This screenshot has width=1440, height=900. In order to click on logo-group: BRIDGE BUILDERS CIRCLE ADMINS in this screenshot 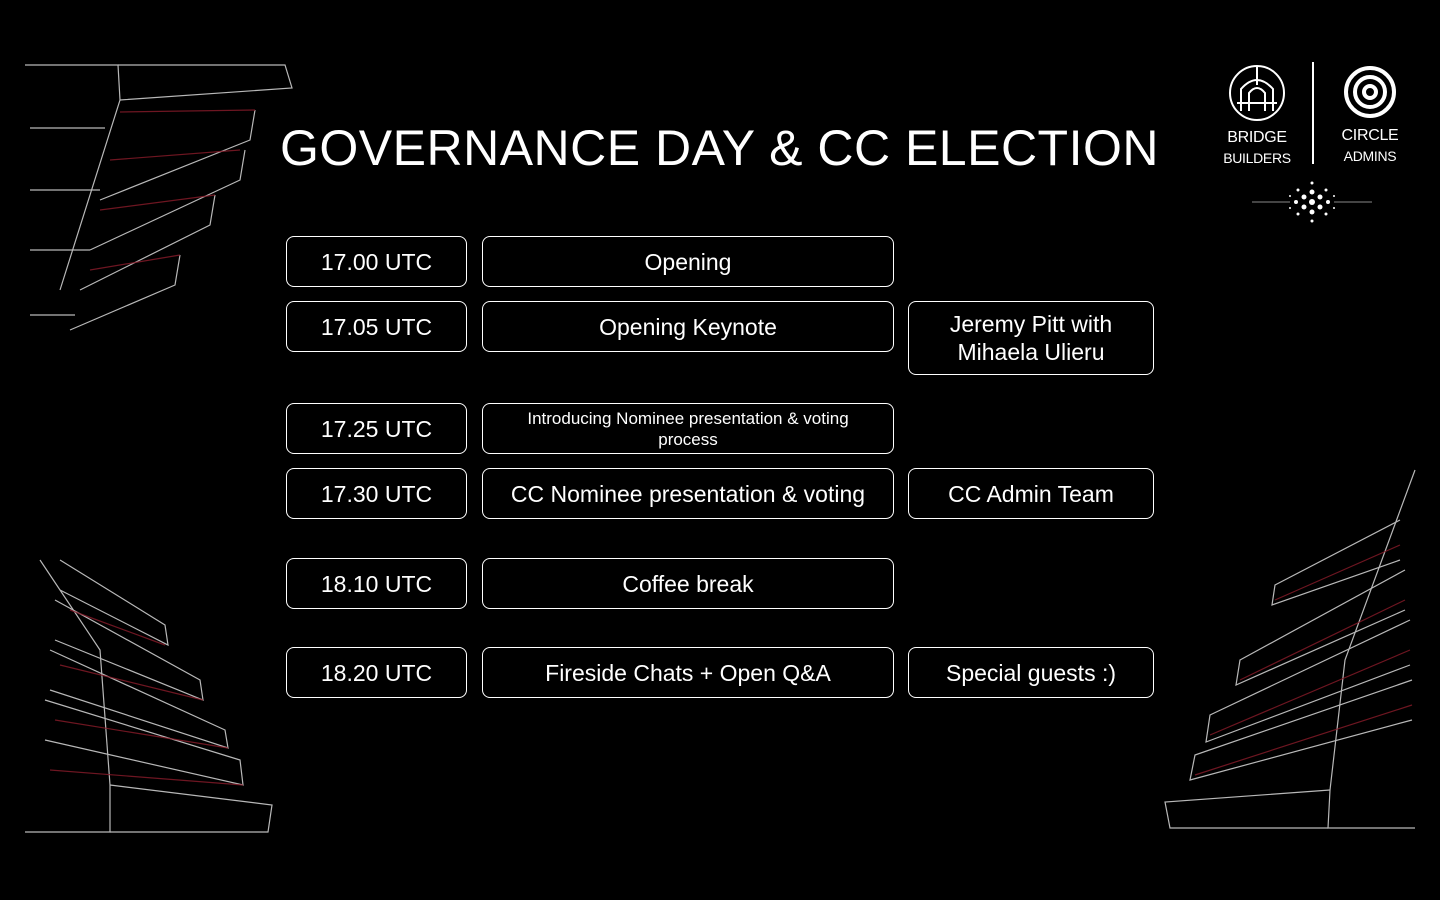, I will do `click(1317, 145)`.